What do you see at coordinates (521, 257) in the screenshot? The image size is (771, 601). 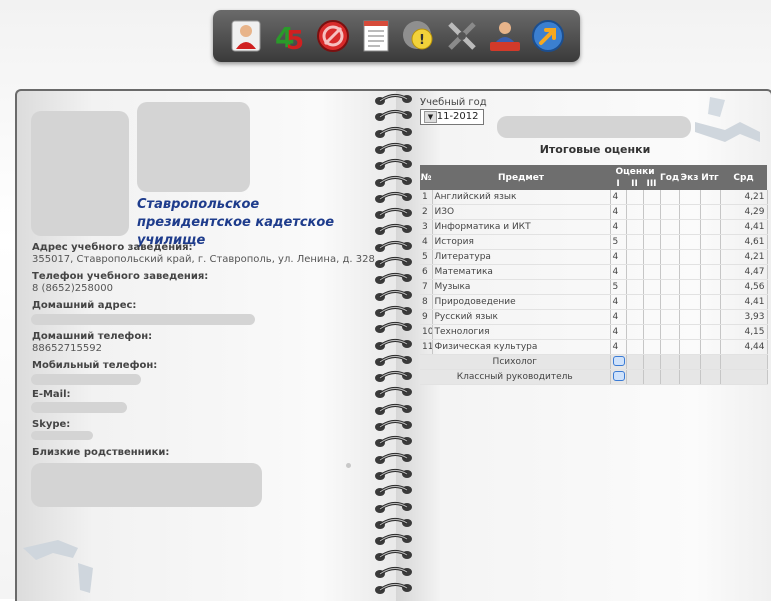 I see `row-subject: Литература` at bounding box center [521, 257].